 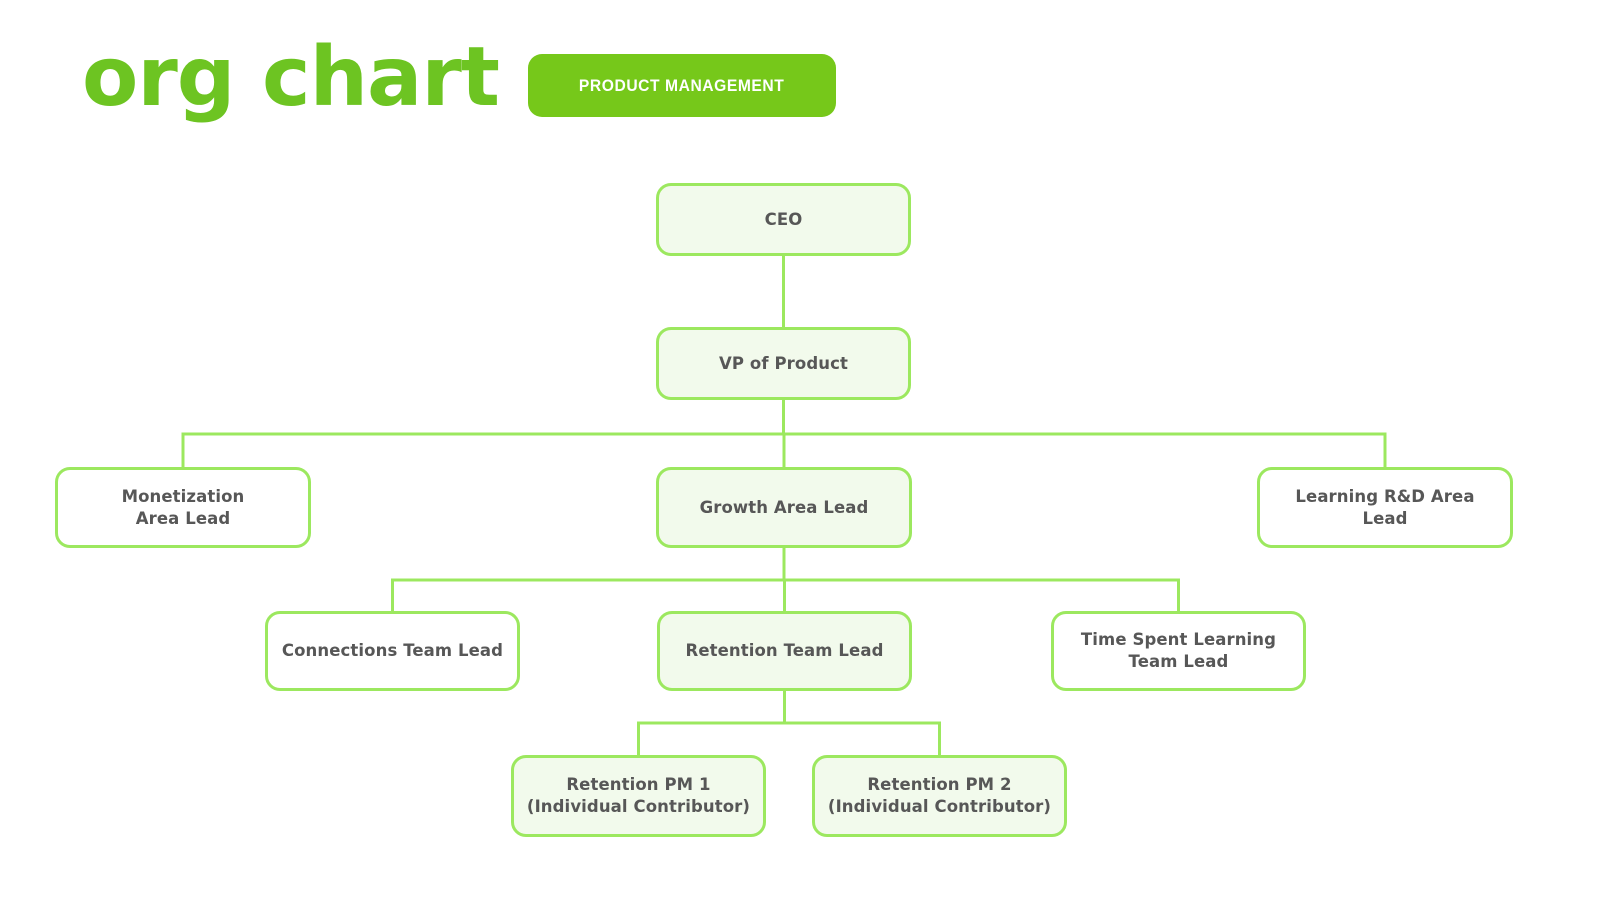 I want to click on org-node-label: Learning R&D Area Lead, so click(x=1385, y=507).